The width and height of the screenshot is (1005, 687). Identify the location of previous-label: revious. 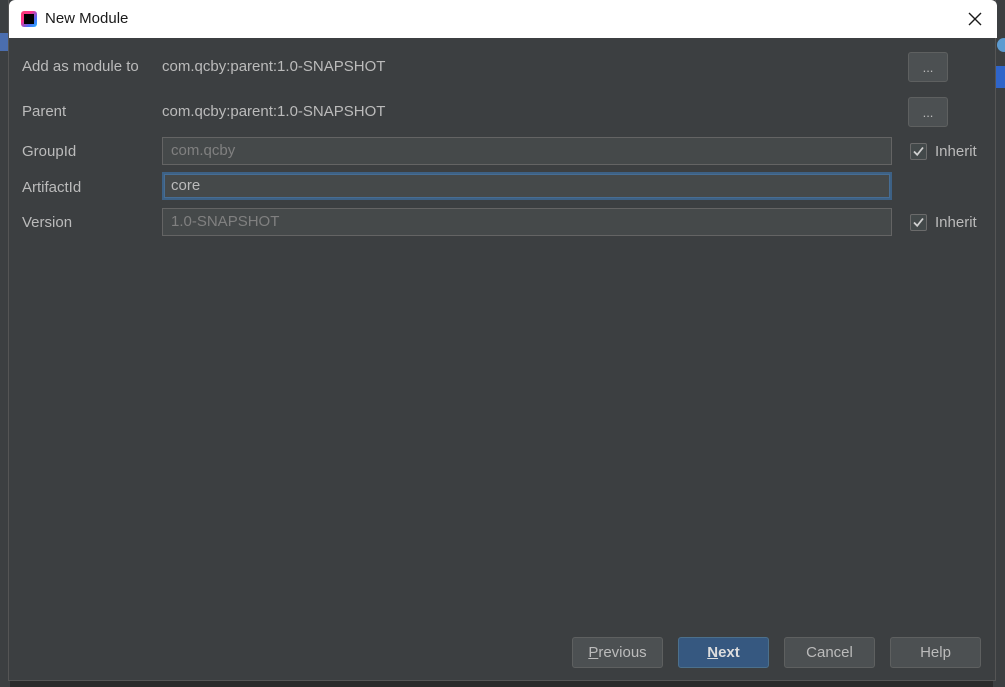
(622, 652).